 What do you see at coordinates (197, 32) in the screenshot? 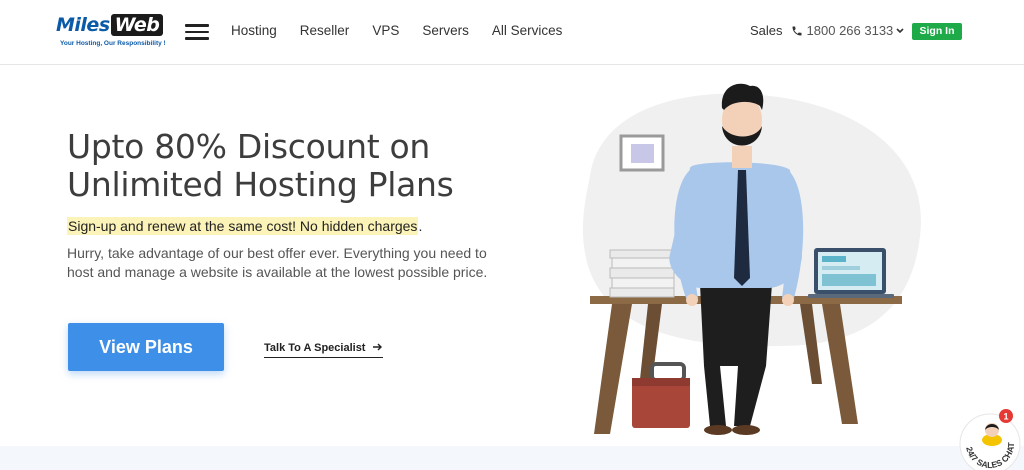
I see `hamburger-menu-icon` at bounding box center [197, 32].